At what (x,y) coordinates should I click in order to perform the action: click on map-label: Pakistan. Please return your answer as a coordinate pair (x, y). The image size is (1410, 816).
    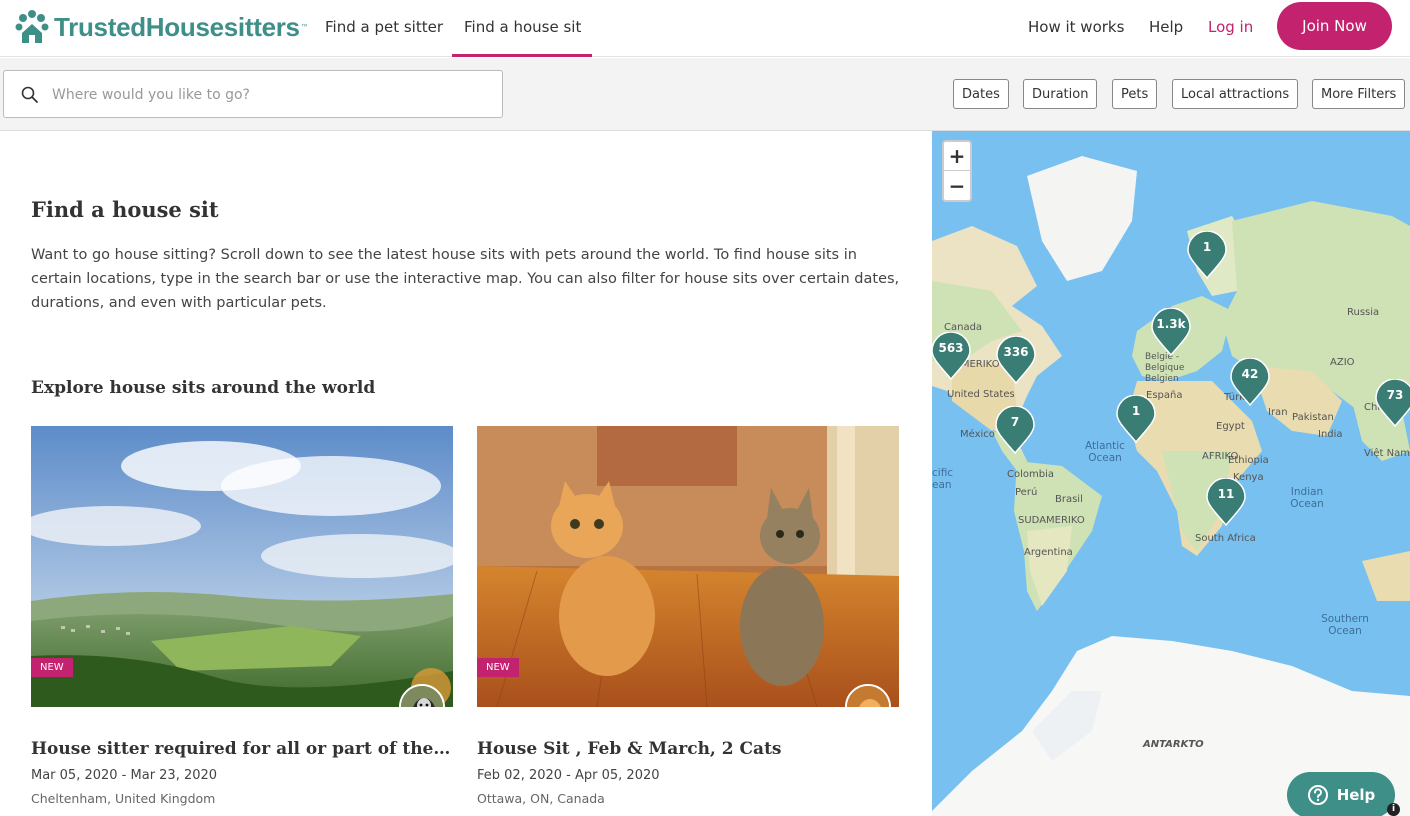
    Looking at the image, I should click on (1313, 417).